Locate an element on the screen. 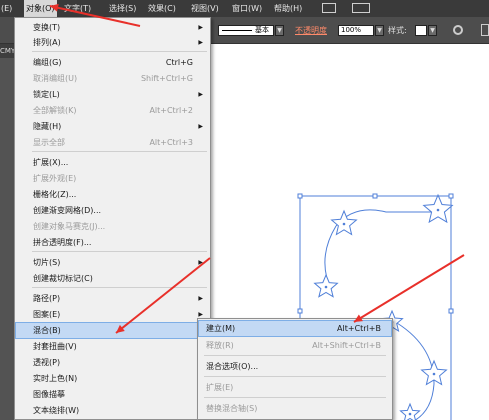  menu-type: 文字(T) is located at coordinates (77, 8).